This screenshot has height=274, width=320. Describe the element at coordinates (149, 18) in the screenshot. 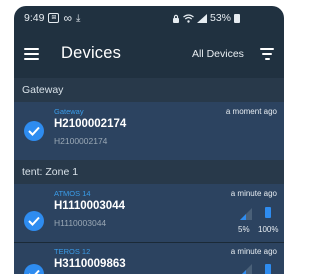

I see `status-bar: 9:49 ⊞ ∞ ⤓ 53%` at that location.